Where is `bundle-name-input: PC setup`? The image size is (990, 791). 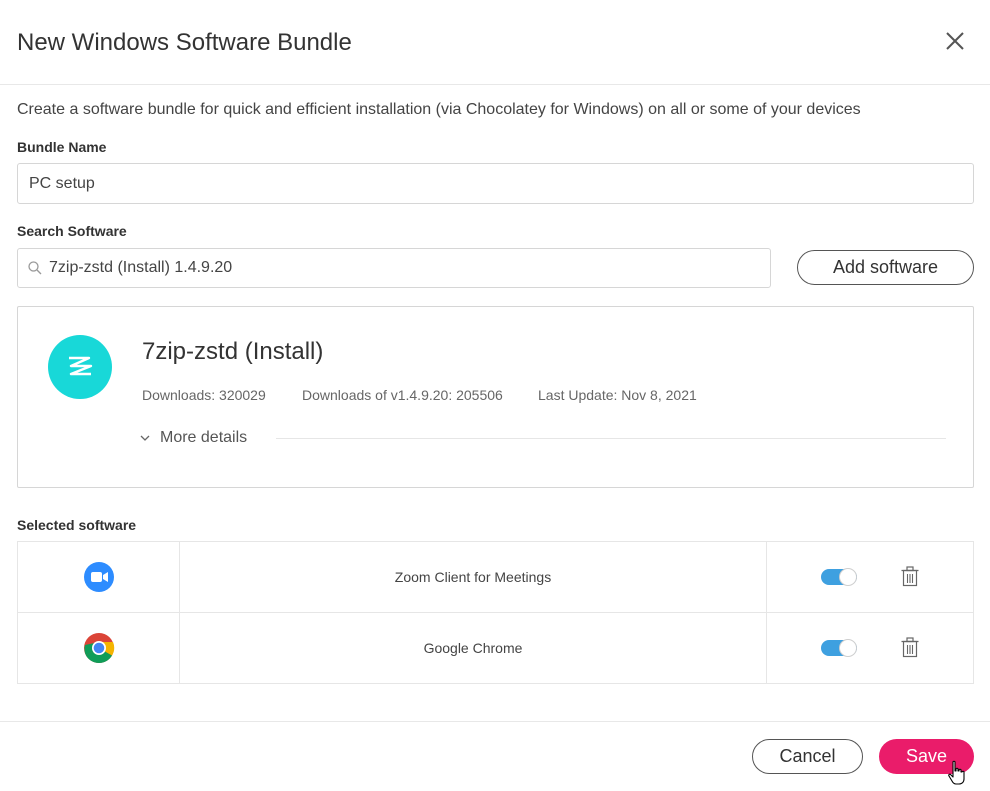 bundle-name-input: PC setup is located at coordinates (495, 183).